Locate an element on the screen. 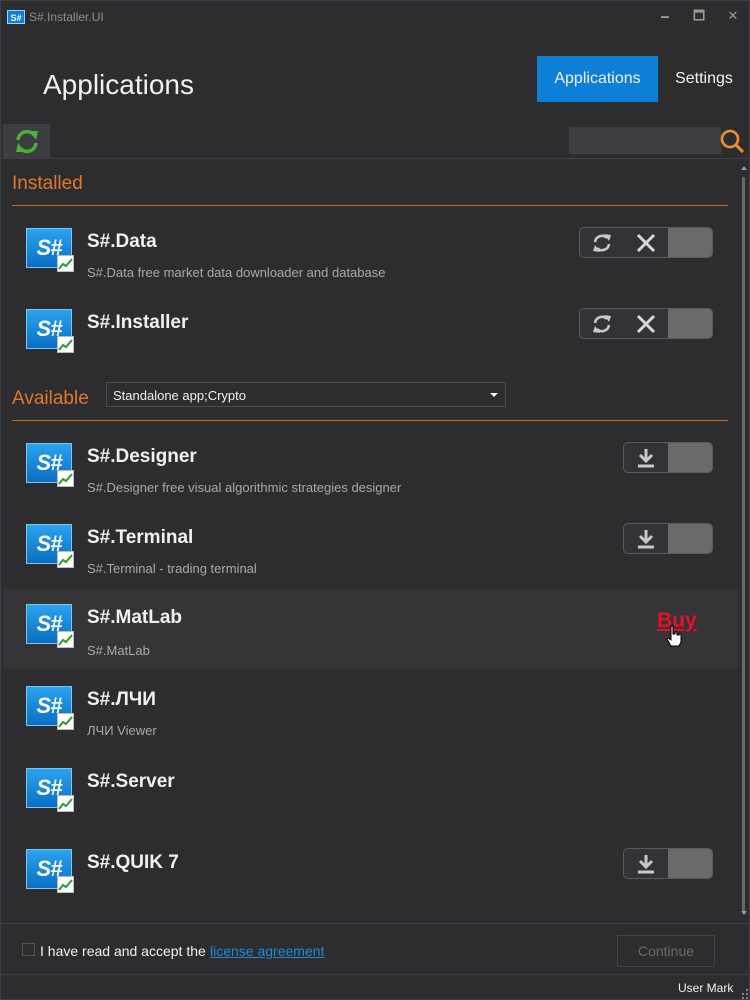  app-name: S#.Data is located at coordinates (122, 241).